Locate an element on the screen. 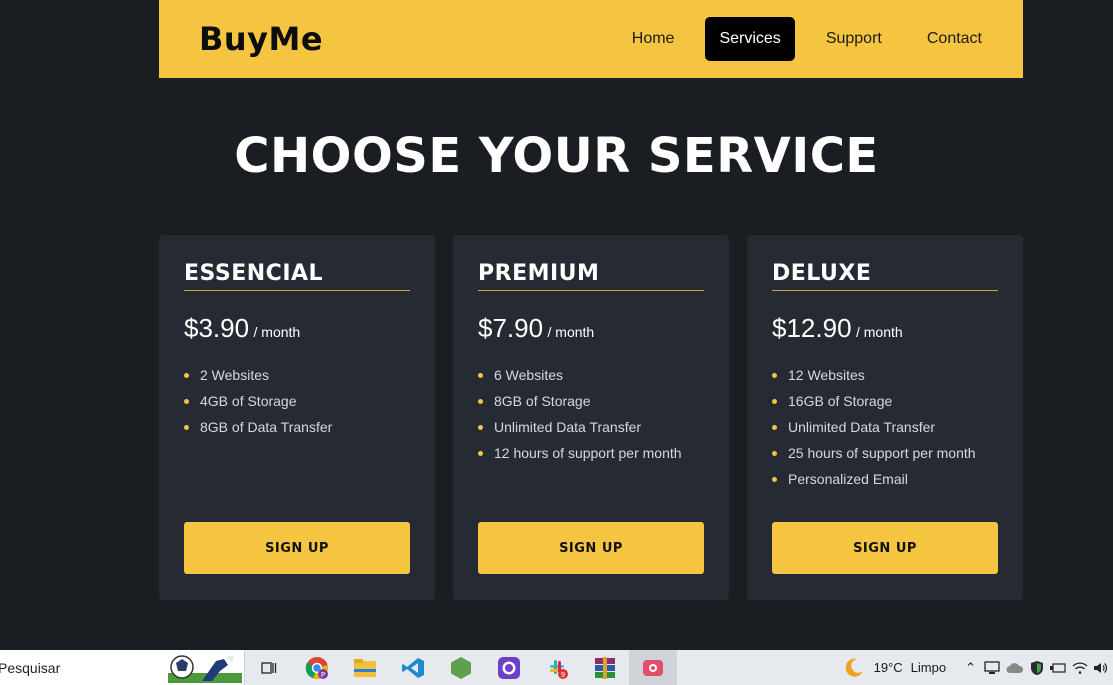 This screenshot has height=685, width=1113. battery-icon is located at coordinates (1058, 668).